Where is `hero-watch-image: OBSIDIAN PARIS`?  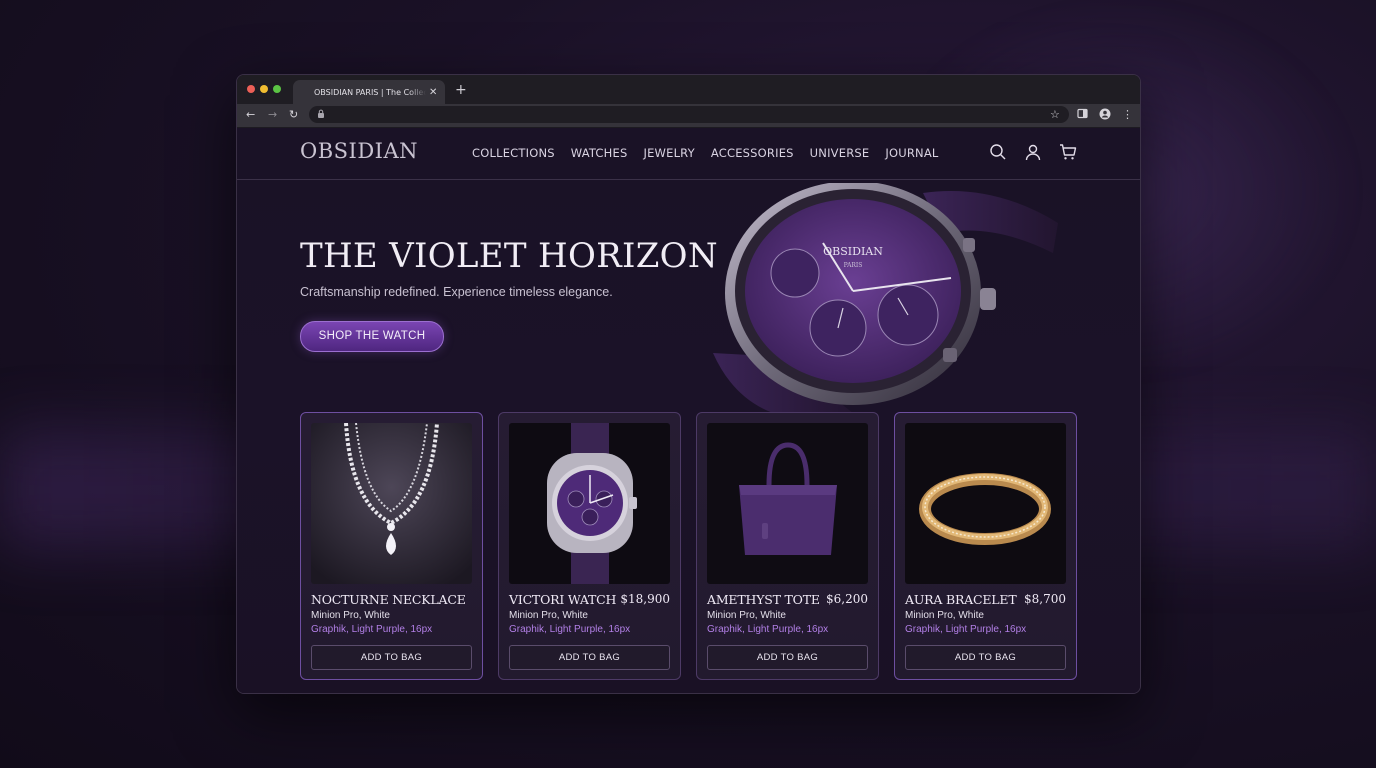 hero-watch-image: OBSIDIAN PARIS is located at coordinates (885, 298).